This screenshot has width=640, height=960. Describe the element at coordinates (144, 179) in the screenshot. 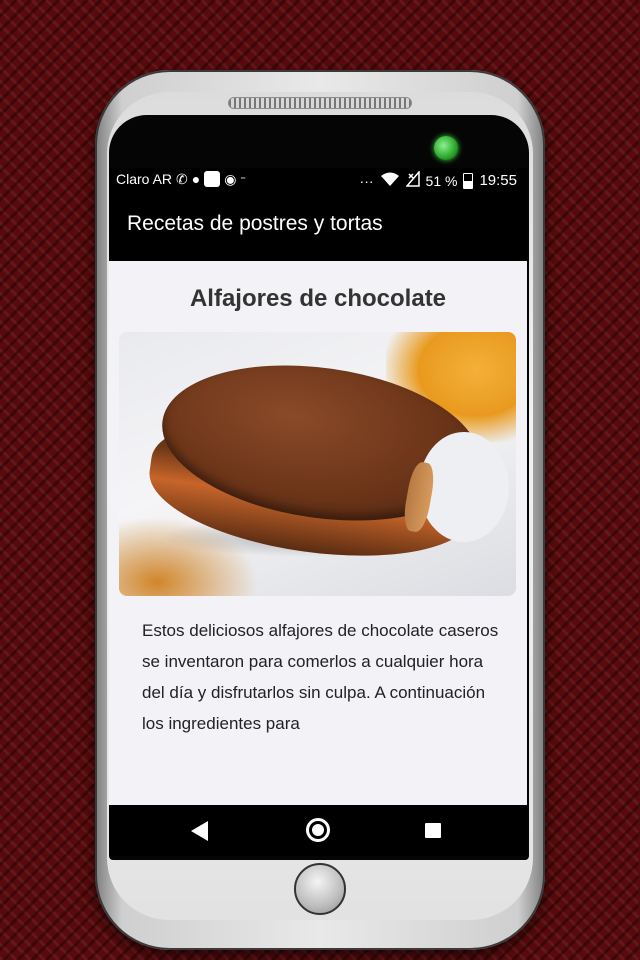

I see `carrier-label: Claro AR` at that location.